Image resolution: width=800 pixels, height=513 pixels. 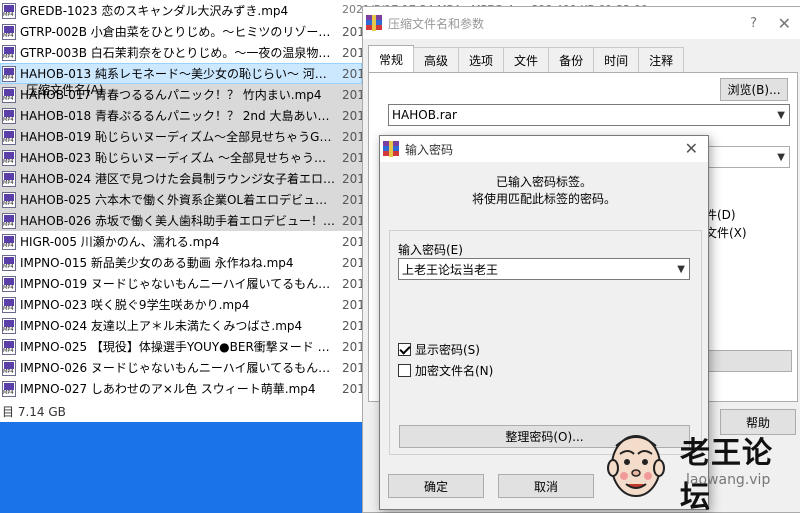 I want to click on password-message: 已输入密码标签。 将使用匹配此标签的密码。, so click(x=544, y=191).